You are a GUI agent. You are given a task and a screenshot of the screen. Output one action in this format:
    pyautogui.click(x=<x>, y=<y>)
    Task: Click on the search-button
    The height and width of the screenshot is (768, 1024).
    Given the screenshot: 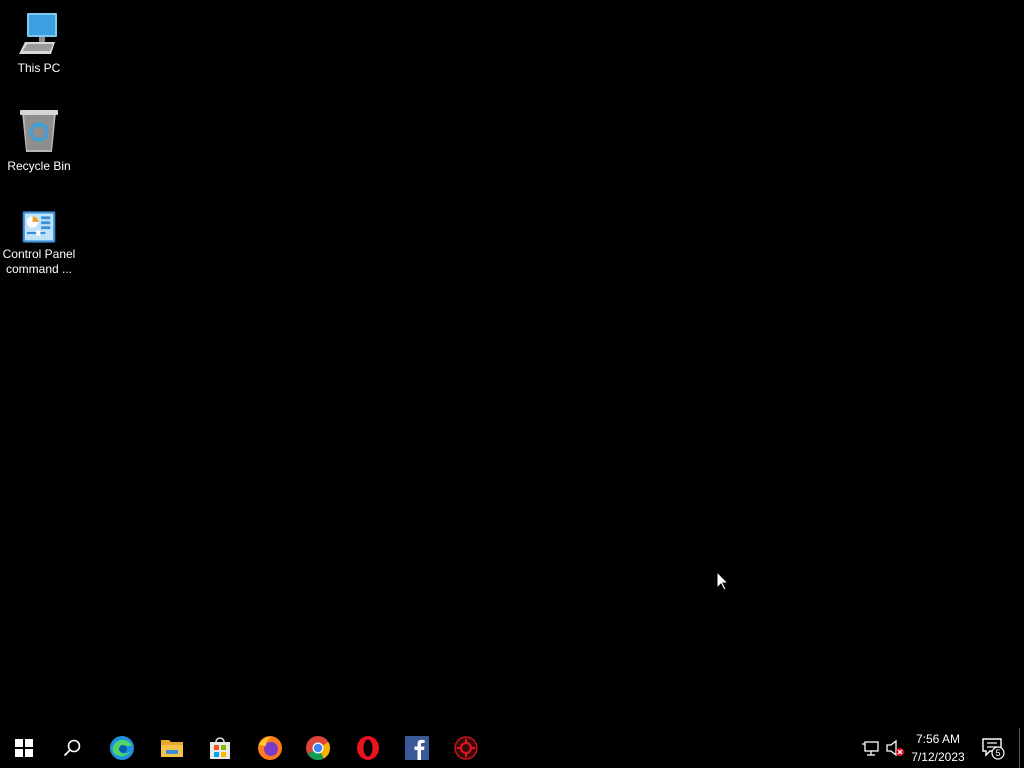 What is the action you would take?
    pyautogui.click(x=72, y=748)
    